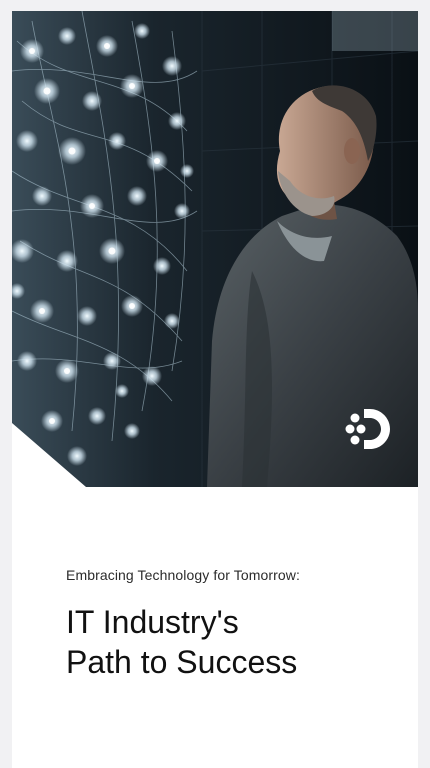 The width and height of the screenshot is (430, 768). Describe the element at coordinates (182, 662) in the screenshot. I see `article-title-line-2: Path to Success` at that location.